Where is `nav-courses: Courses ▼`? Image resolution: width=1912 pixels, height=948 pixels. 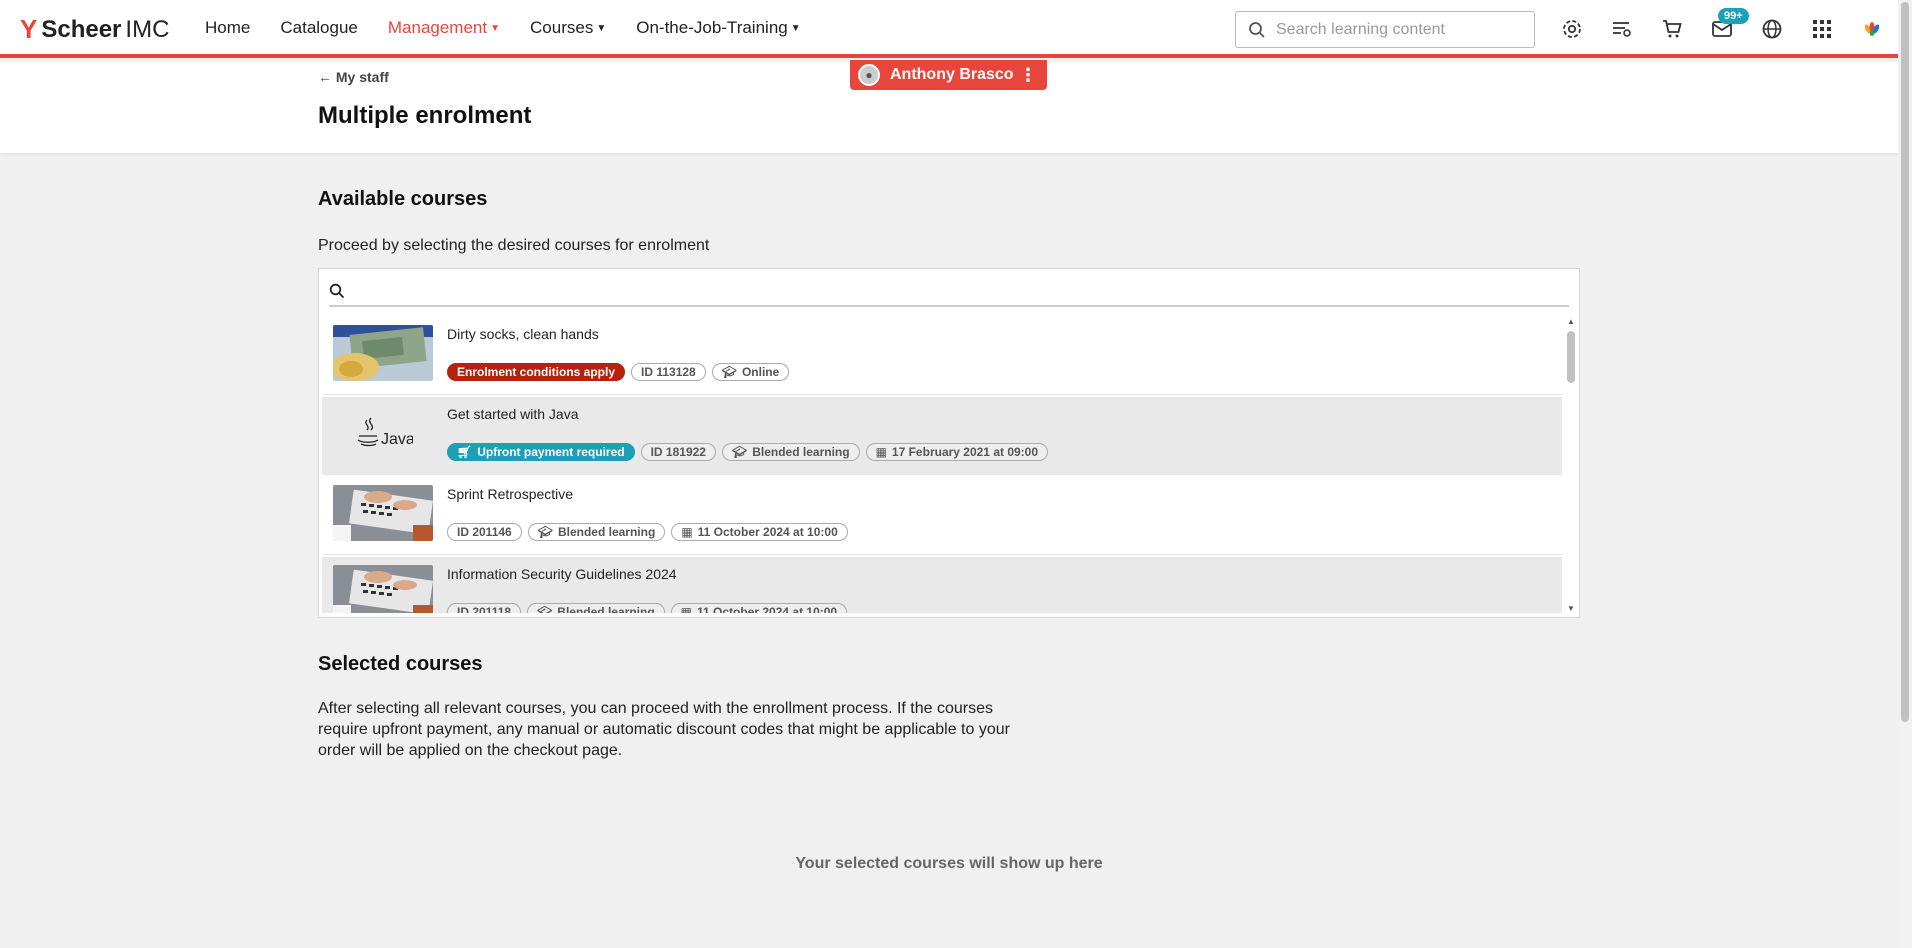
nav-courses: Courses ▼ is located at coordinates (568, 28).